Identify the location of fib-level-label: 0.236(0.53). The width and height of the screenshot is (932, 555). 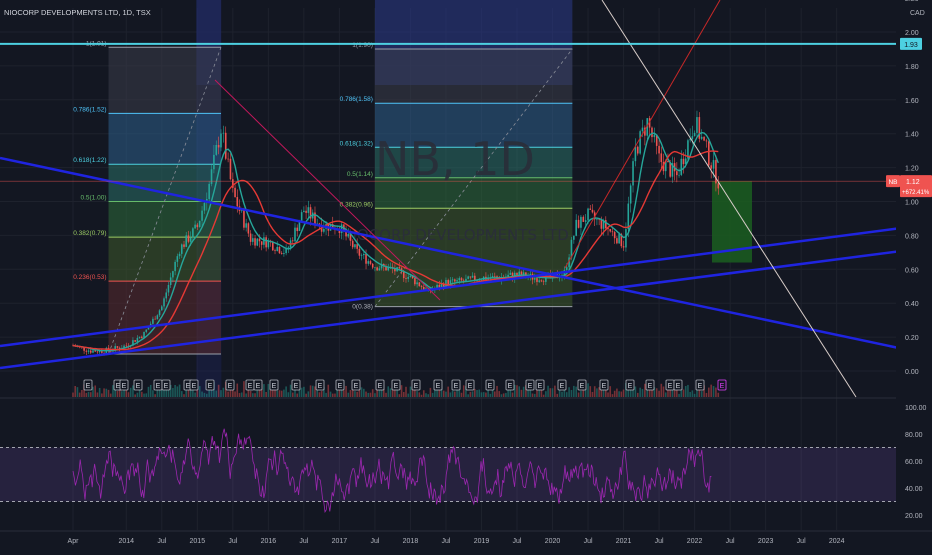
(89, 277).